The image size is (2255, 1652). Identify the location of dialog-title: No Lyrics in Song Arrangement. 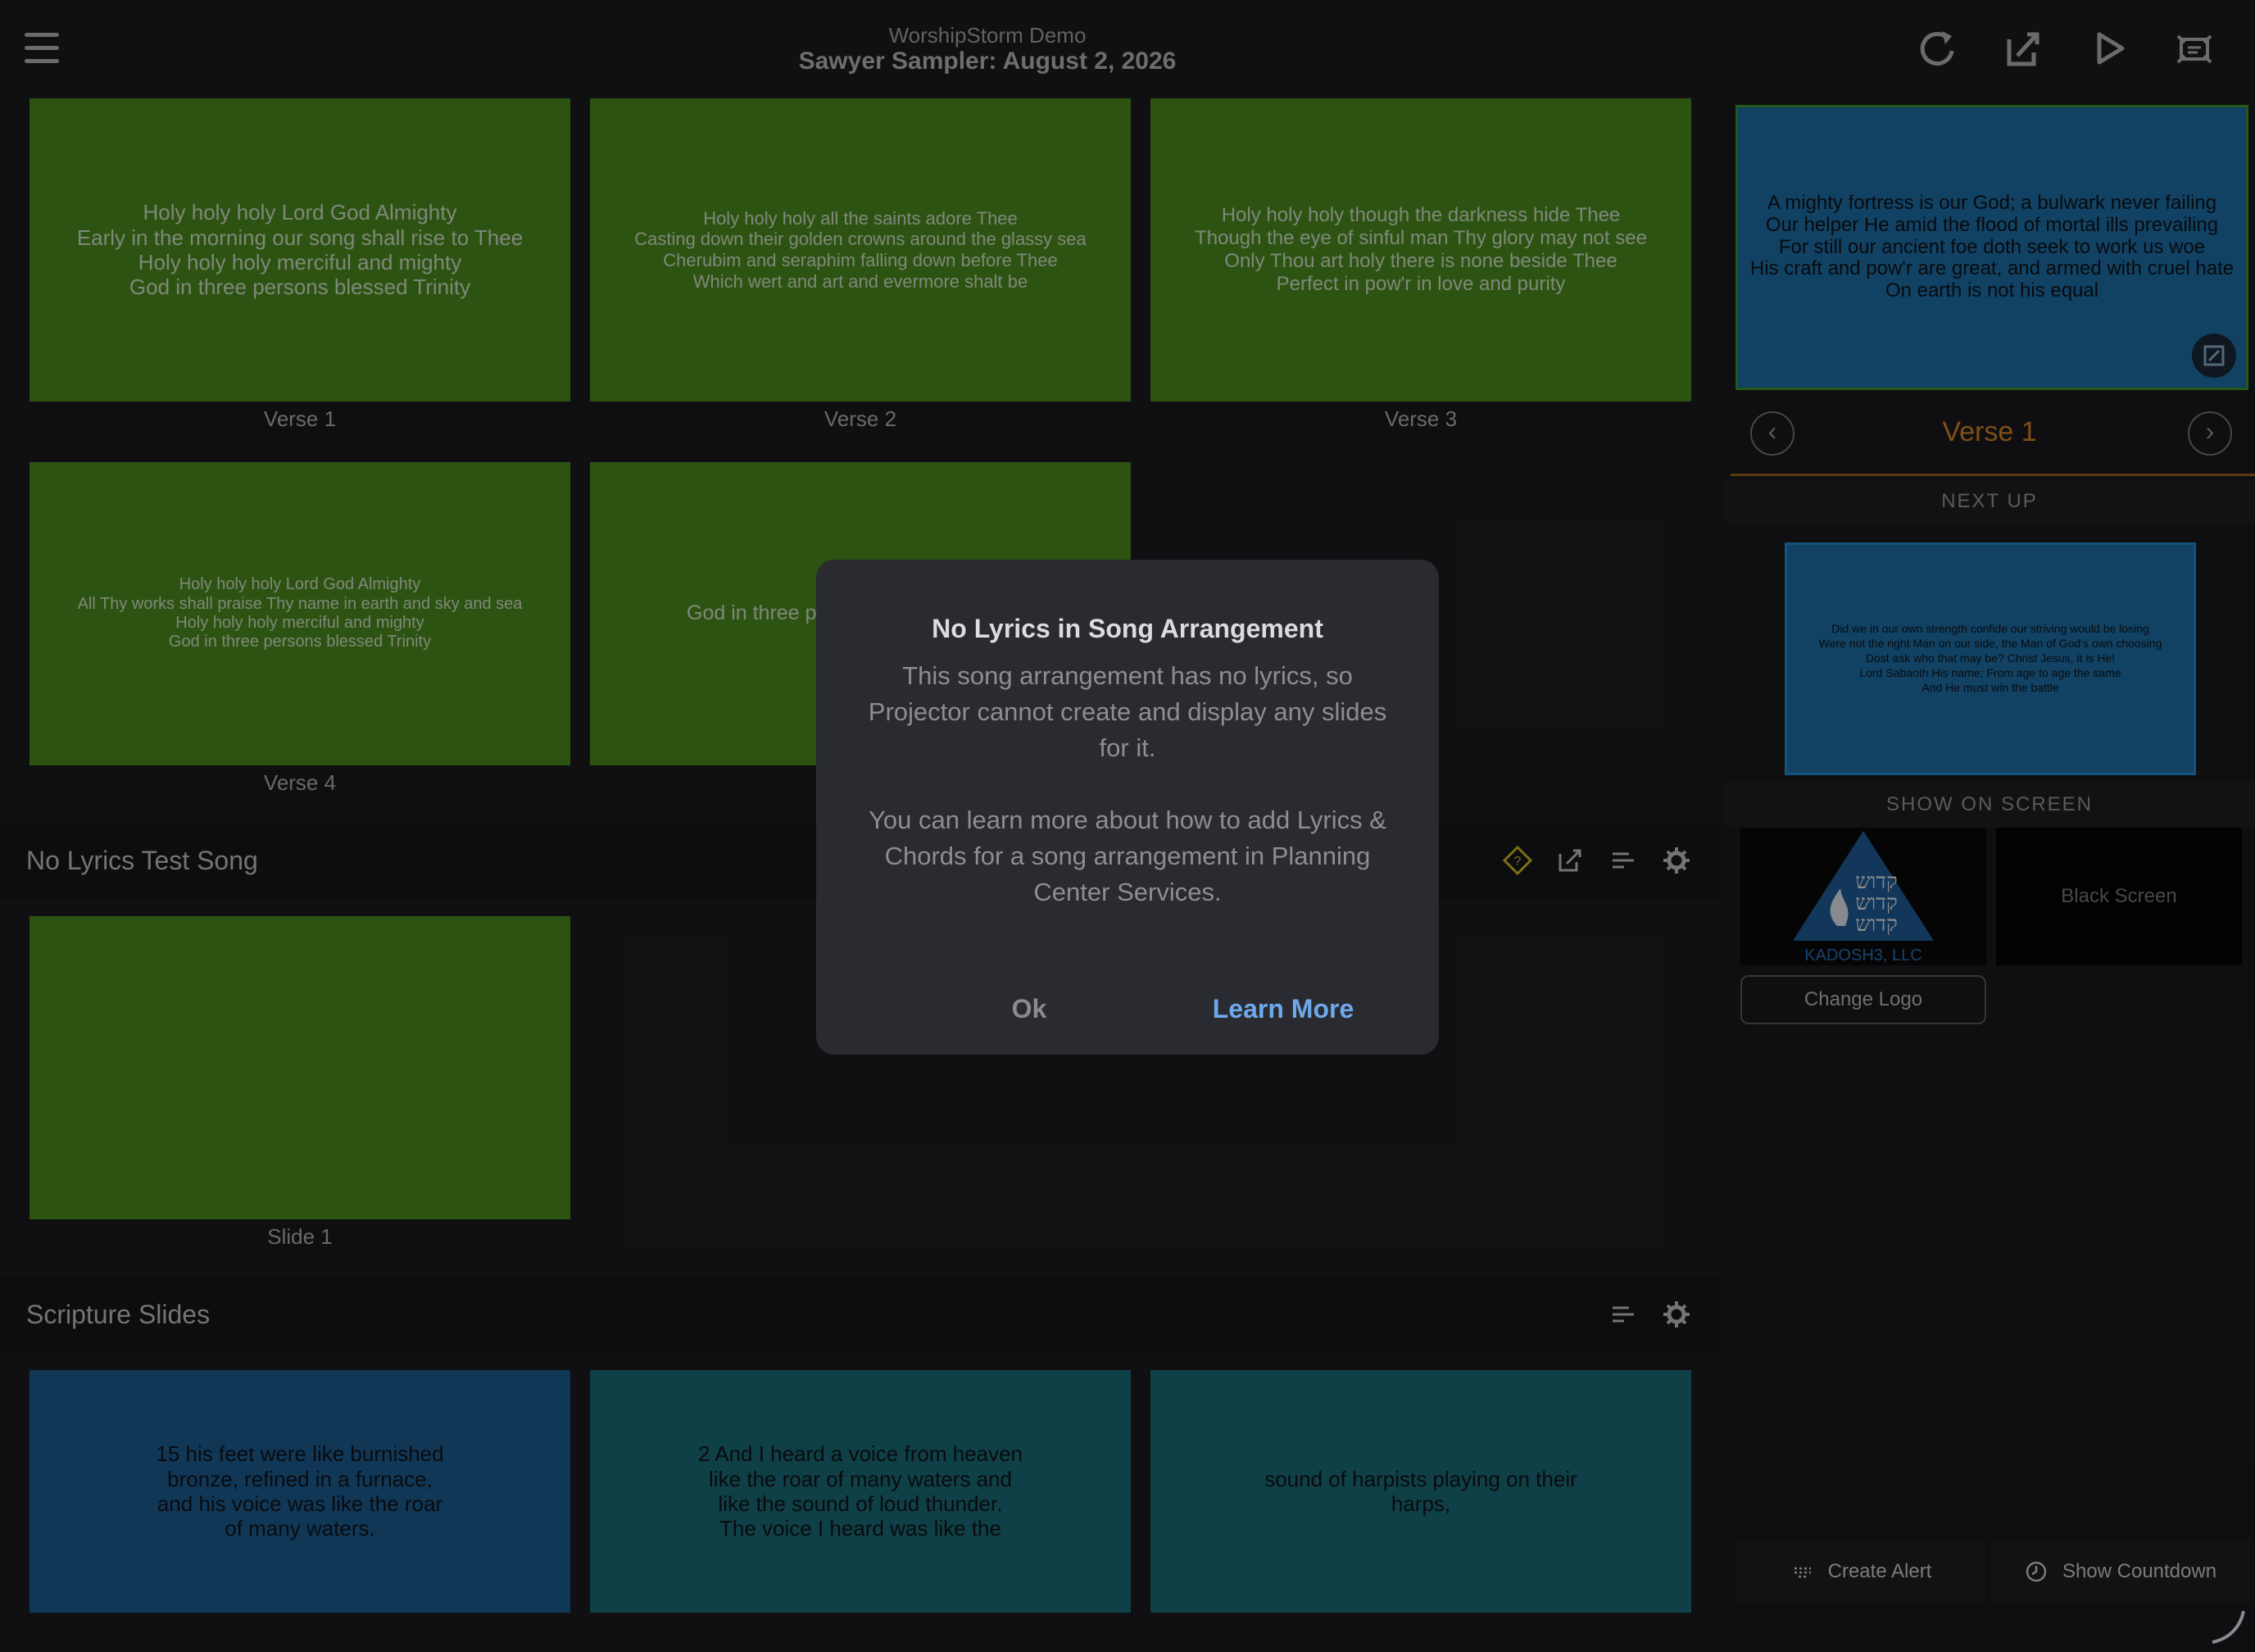
(1127, 628).